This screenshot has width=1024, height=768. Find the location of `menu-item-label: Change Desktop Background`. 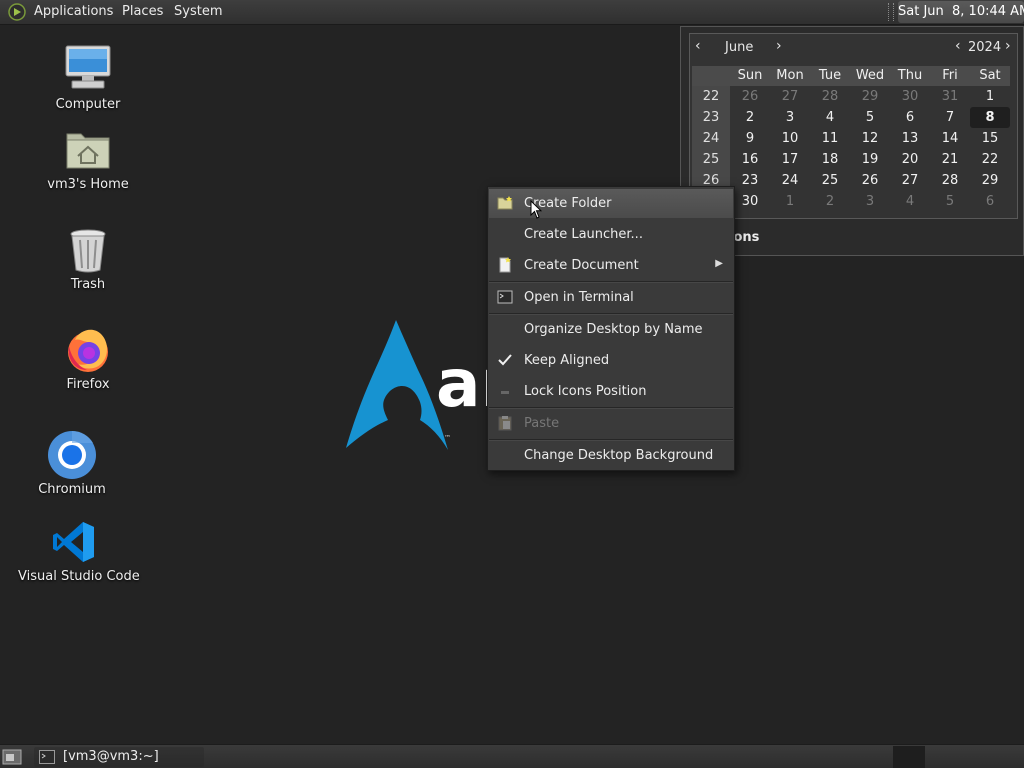

menu-item-label: Change Desktop Background is located at coordinates (619, 455).